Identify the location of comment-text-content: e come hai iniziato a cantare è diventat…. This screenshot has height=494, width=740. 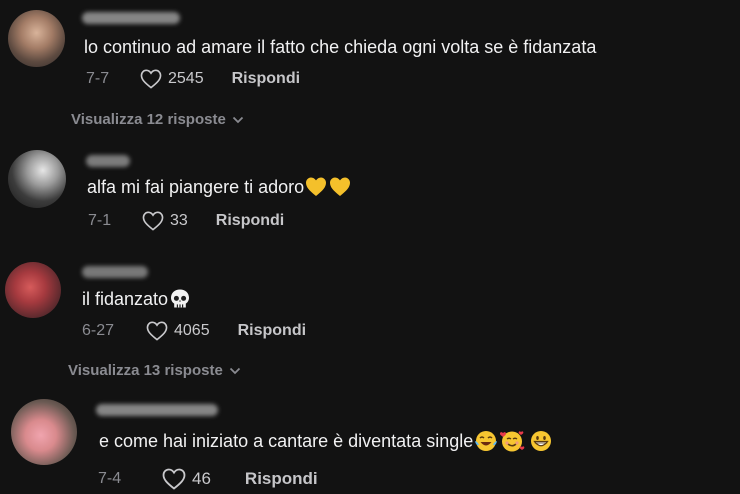
(286, 440).